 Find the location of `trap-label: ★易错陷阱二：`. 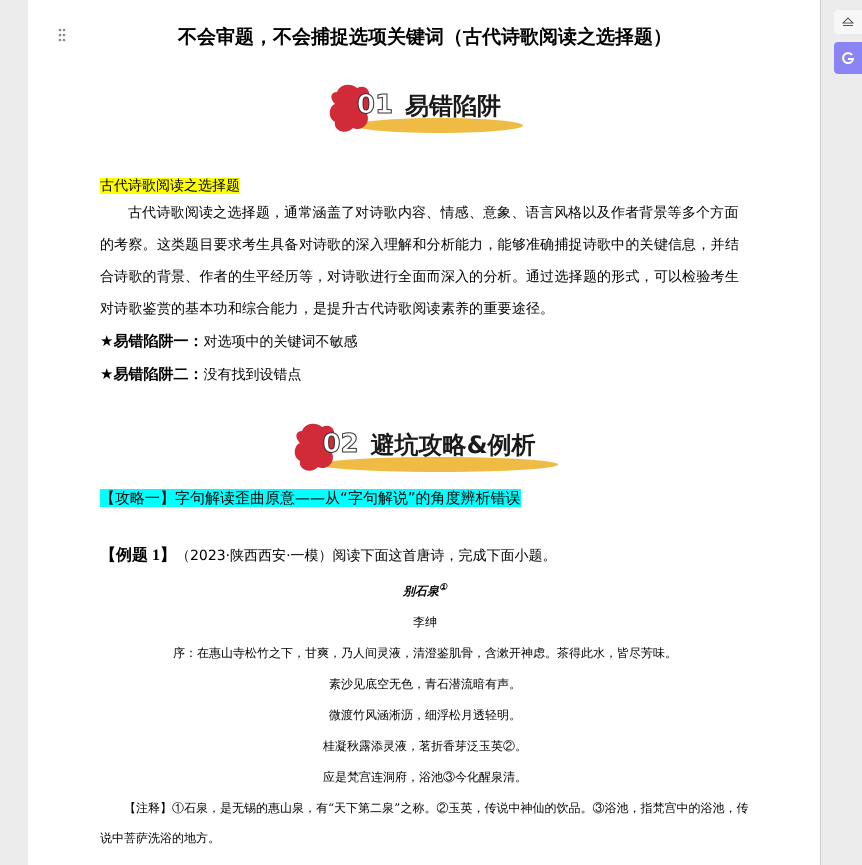

trap-label: ★易错陷阱二： is located at coordinates (152, 374).